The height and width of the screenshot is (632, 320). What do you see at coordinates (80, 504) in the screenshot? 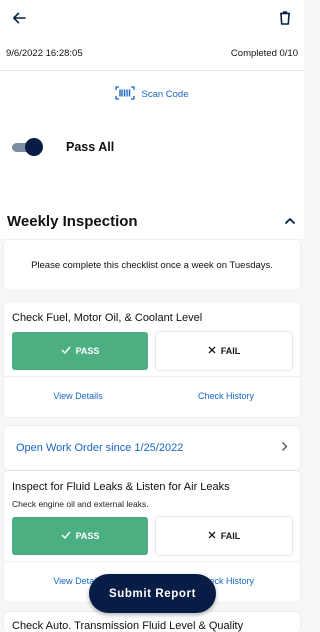
I see `checklist-item-subtitle: Check engine oil and external leaks.` at bounding box center [80, 504].